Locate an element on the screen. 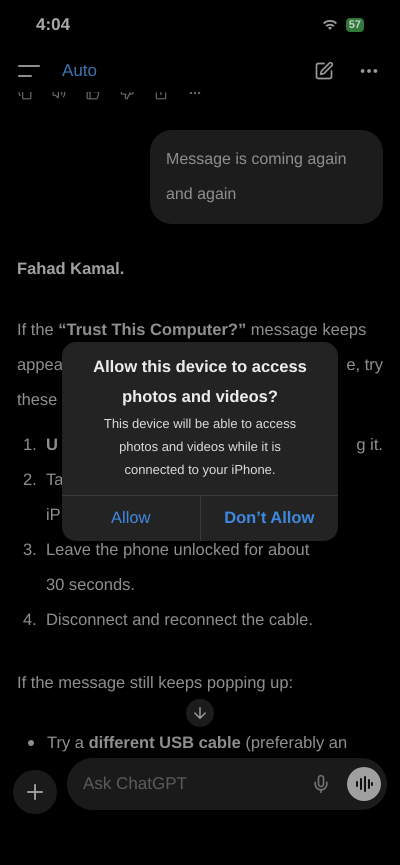  new-chat-icon is located at coordinates (324, 71).